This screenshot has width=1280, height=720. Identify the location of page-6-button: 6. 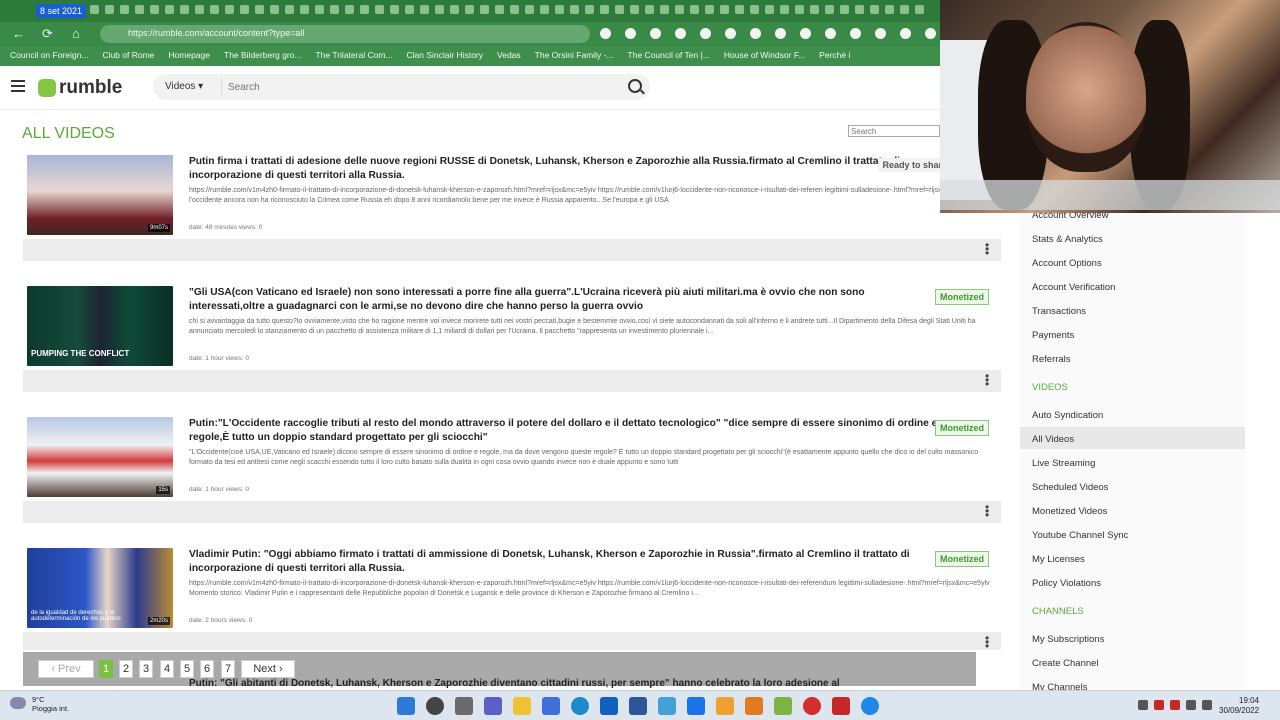
(207, 669).